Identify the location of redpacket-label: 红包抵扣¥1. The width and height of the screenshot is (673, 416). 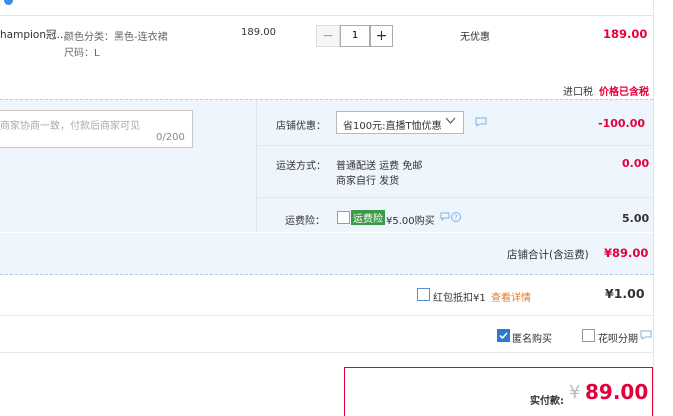
(459, 298).